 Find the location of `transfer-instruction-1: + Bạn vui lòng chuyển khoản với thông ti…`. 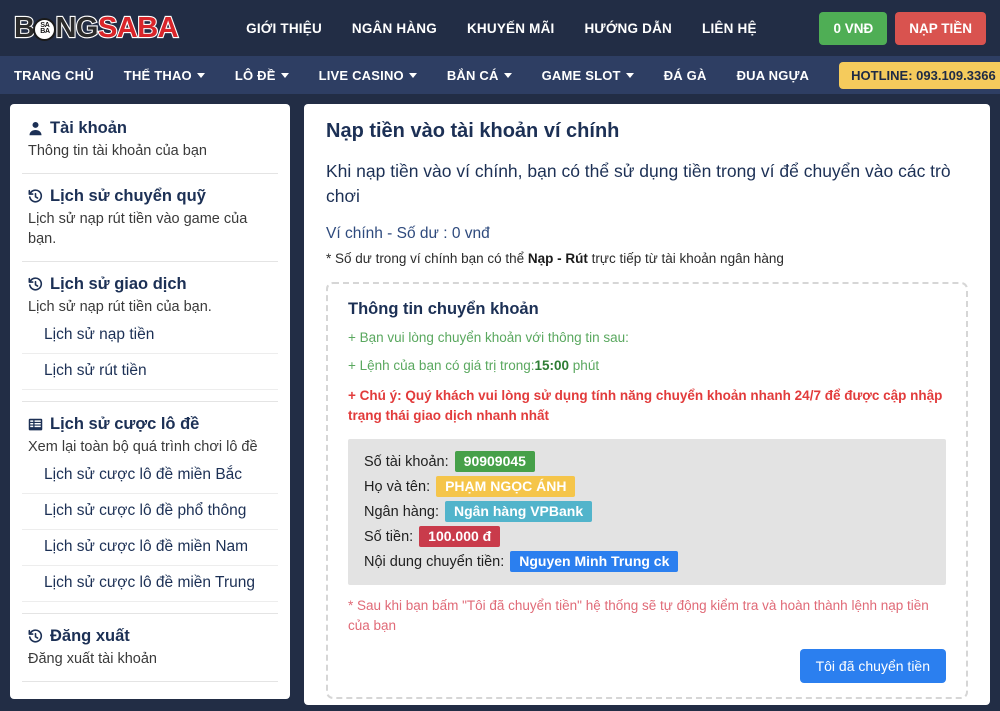

transfer-instruction-1: + Bạn vui lòng chuyển khoản với thông ti… is located at coordinates (488, 337).